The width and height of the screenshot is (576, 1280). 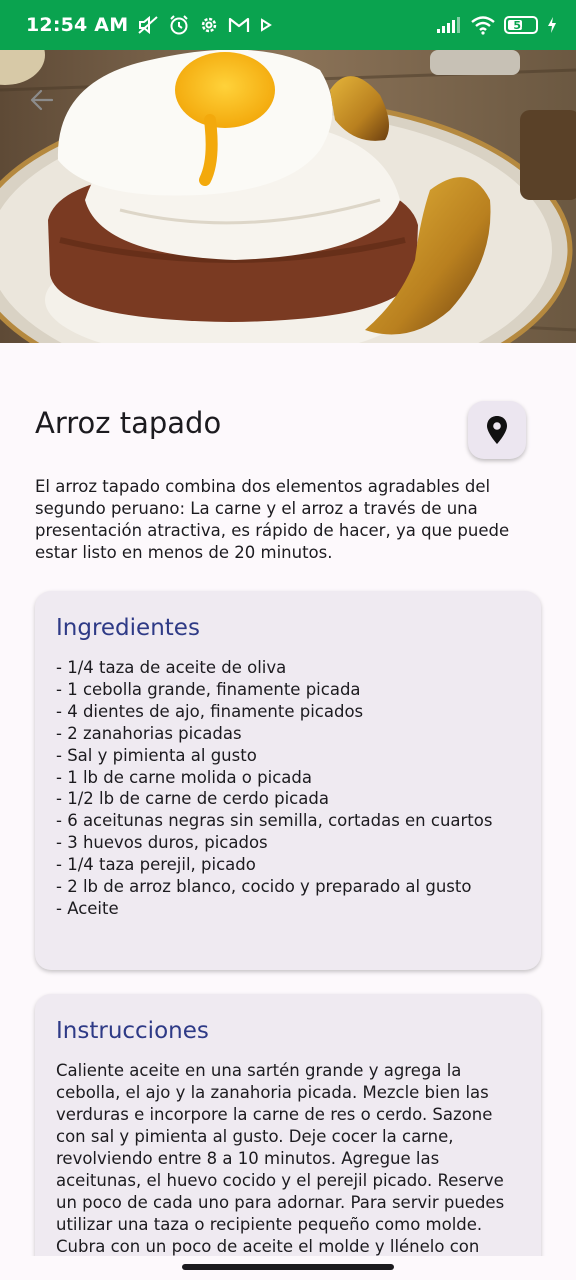 What do you see at coordinates (128, 423) in the screenshot?
I see `recipe-title: Arroz tapado` at bounding box center [128, 423].